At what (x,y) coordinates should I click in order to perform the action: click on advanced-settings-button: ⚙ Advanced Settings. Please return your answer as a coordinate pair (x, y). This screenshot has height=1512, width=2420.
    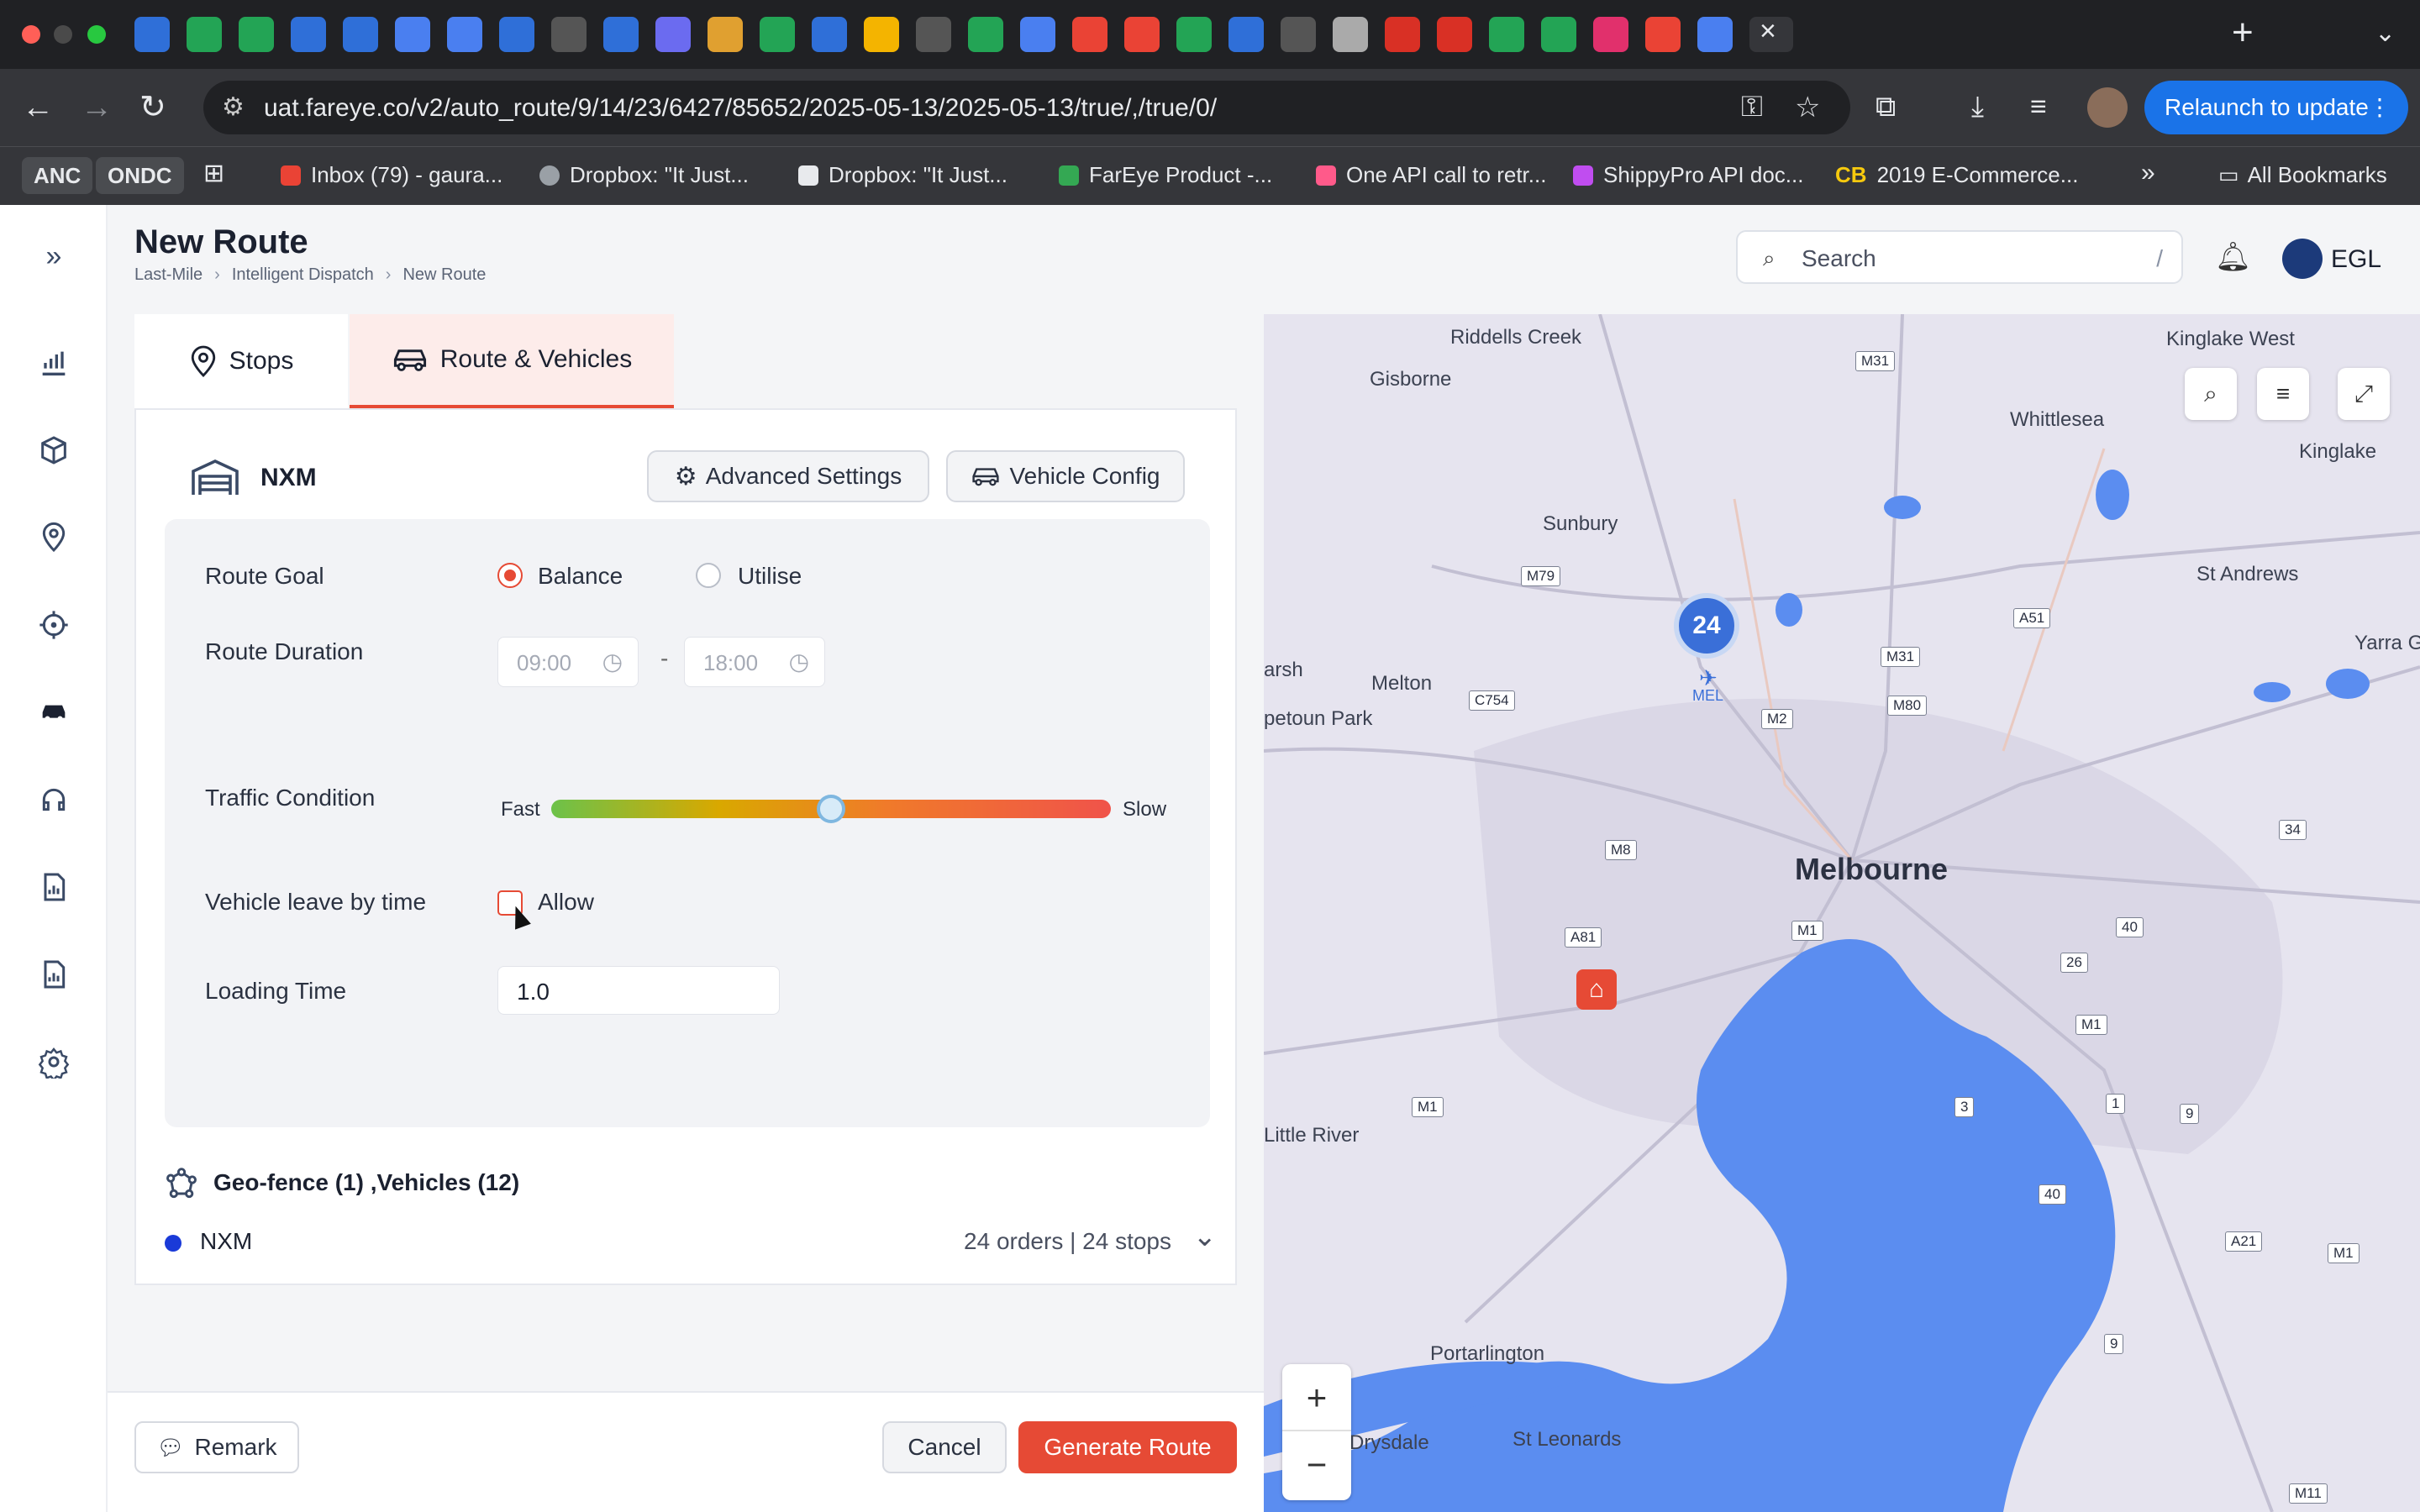
    Looking at the image, I should click on (788, 476).